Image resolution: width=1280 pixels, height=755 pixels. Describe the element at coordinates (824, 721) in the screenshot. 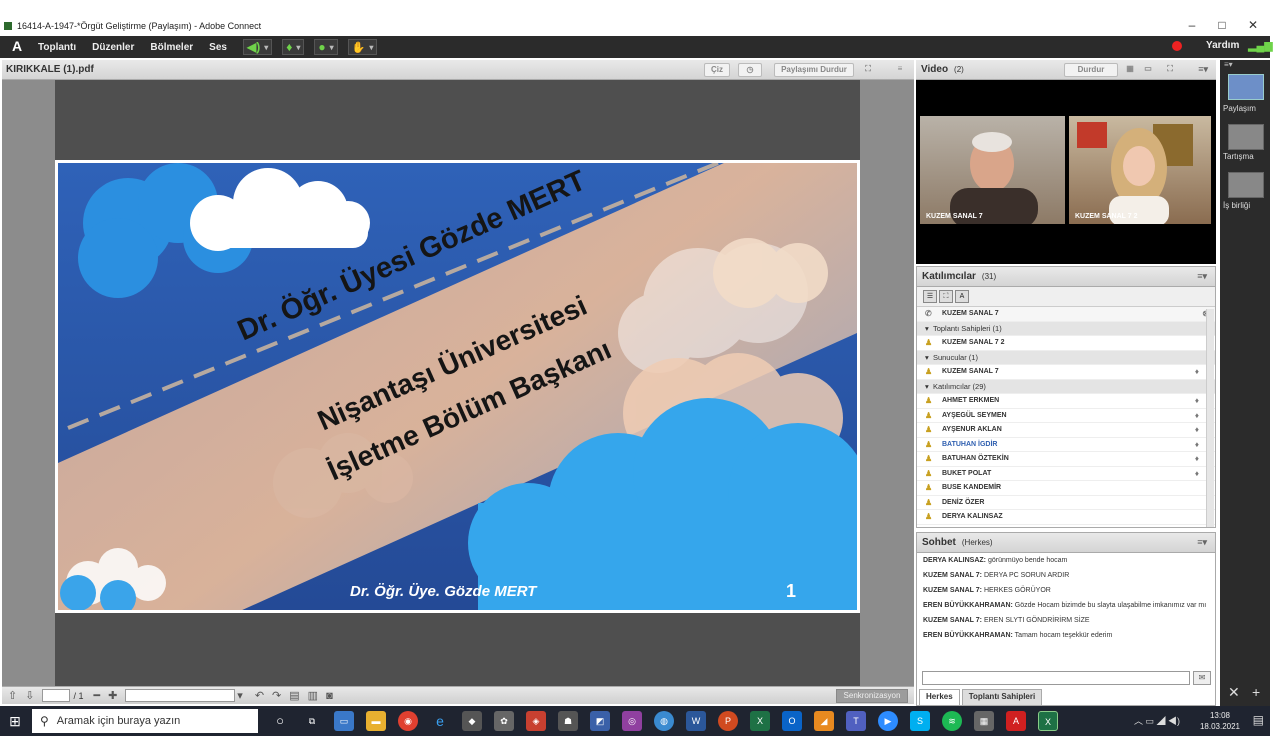

I see `app-icon: ◢` at that location.